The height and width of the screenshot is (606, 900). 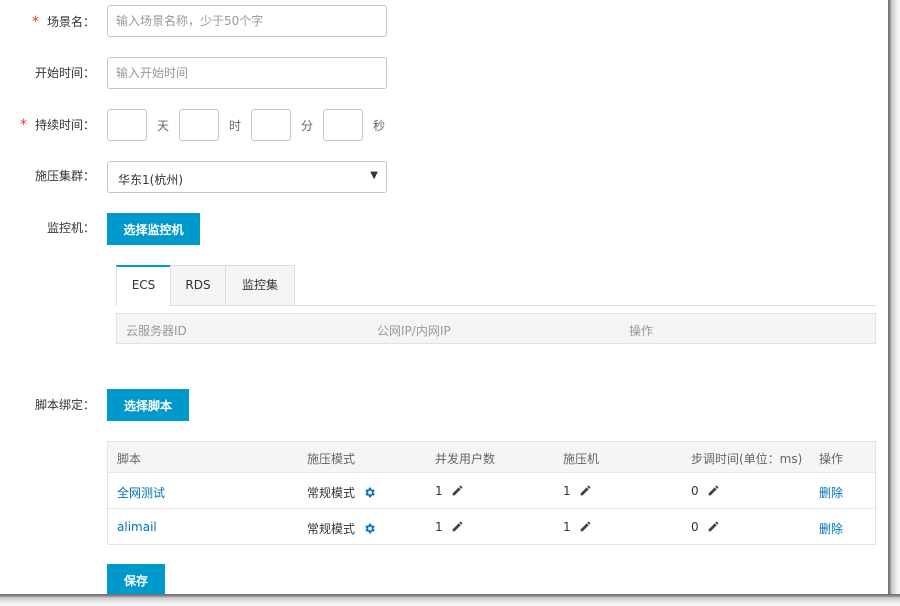 What do you see at coordinates (491, 526) in the screenshot?
I see `table-row: alimail 常规模式 1 1 0 删除` at bounding box center [491, 526].